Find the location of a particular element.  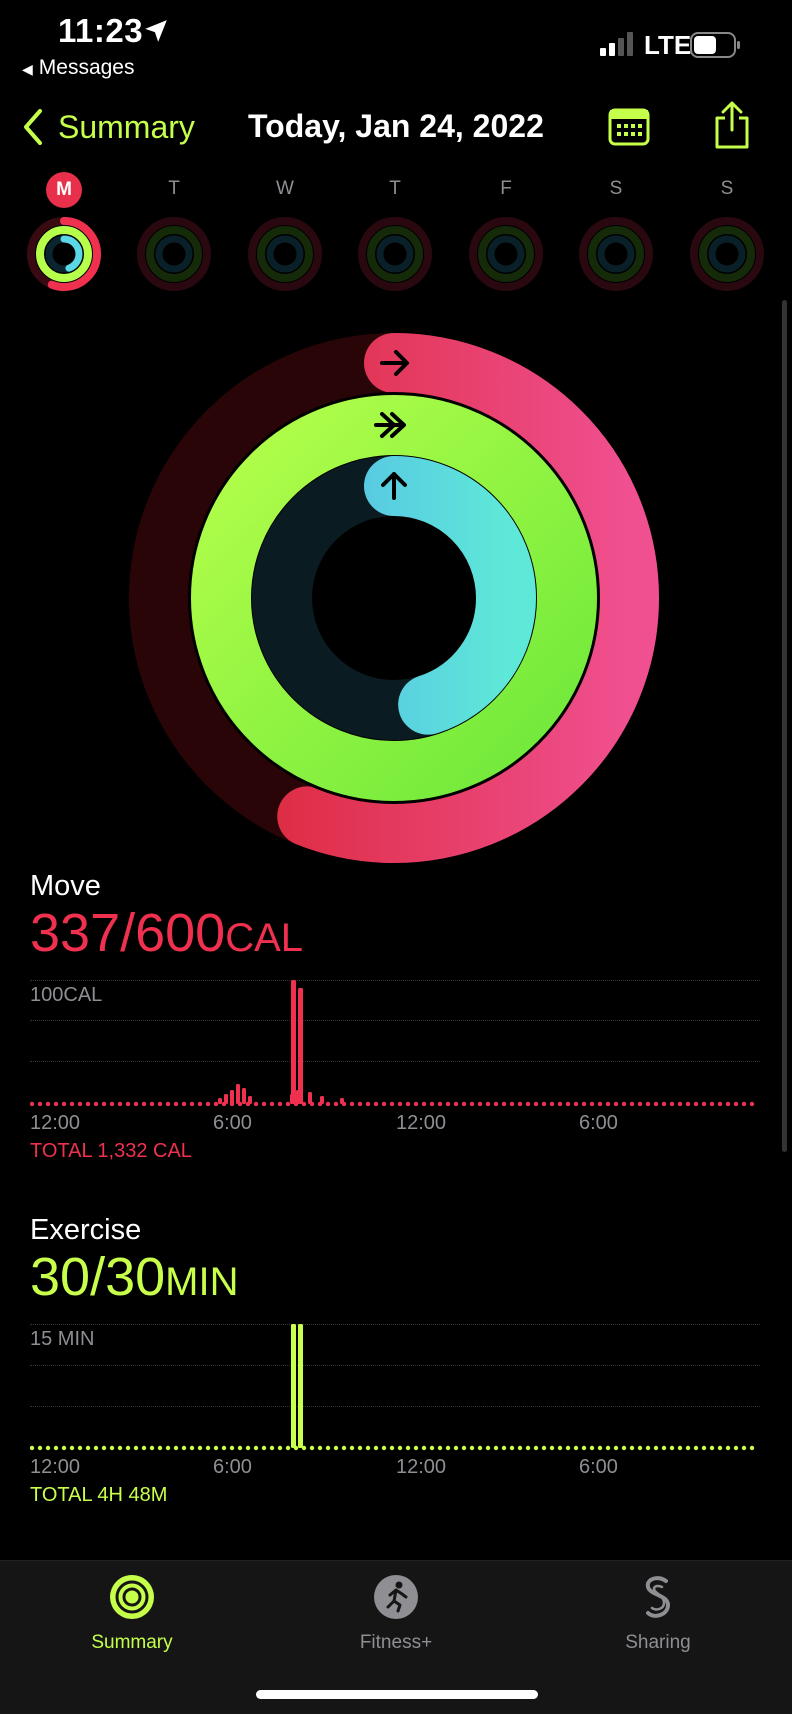

status-bar: 11:23 ◀ Messages LTE is located at coordinates (396, 45).